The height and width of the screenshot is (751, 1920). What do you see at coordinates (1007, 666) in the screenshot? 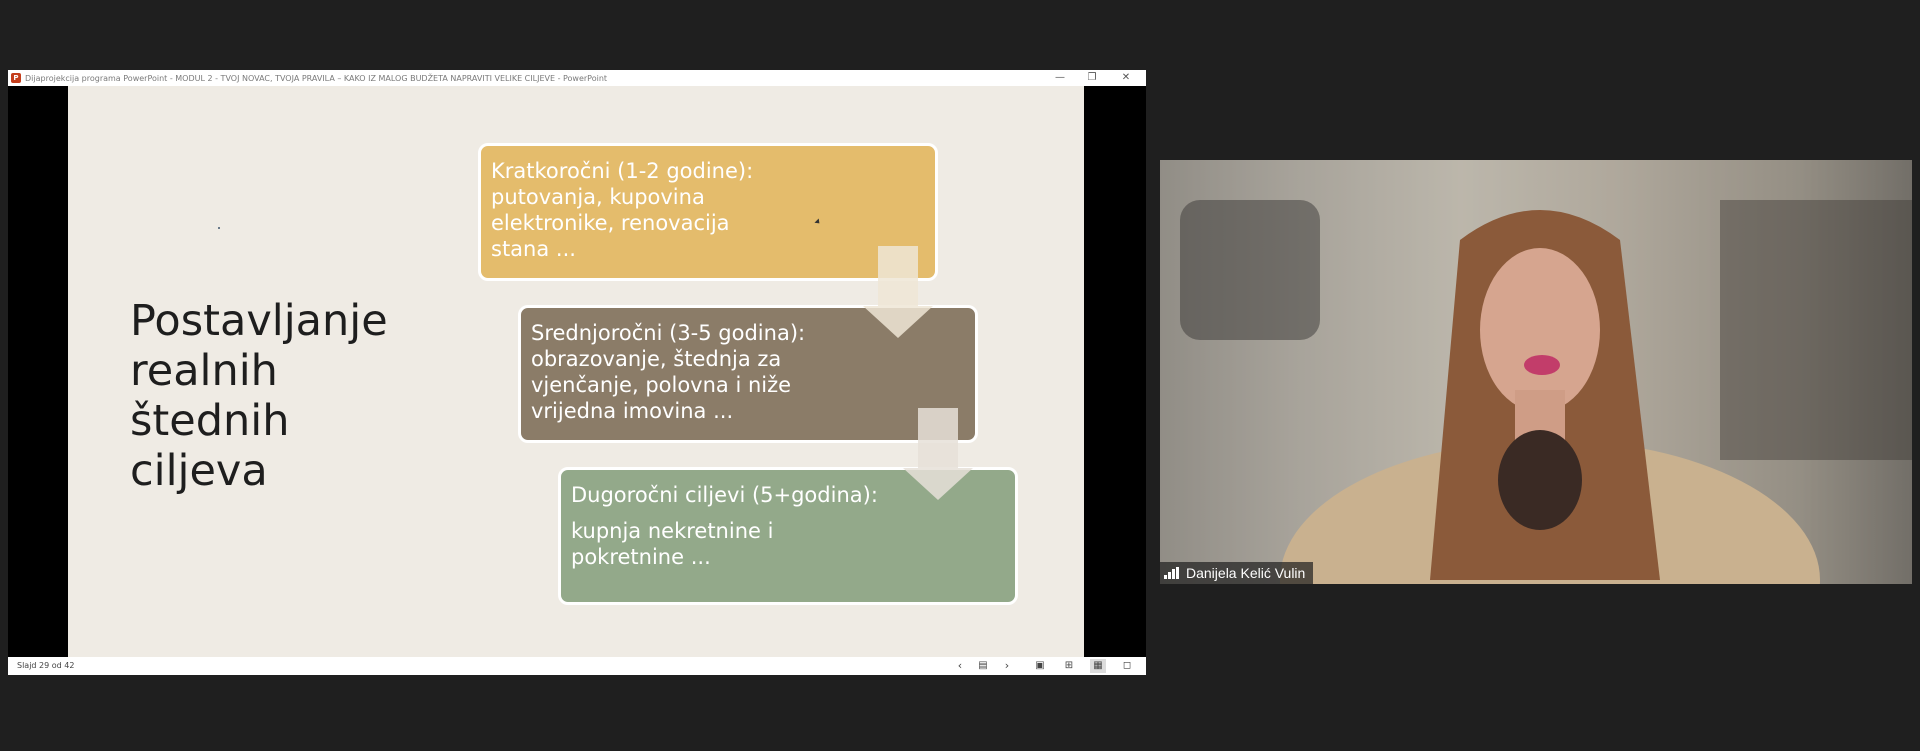
I see `next-slide-button: ›` at bounding box center [1007, 666].